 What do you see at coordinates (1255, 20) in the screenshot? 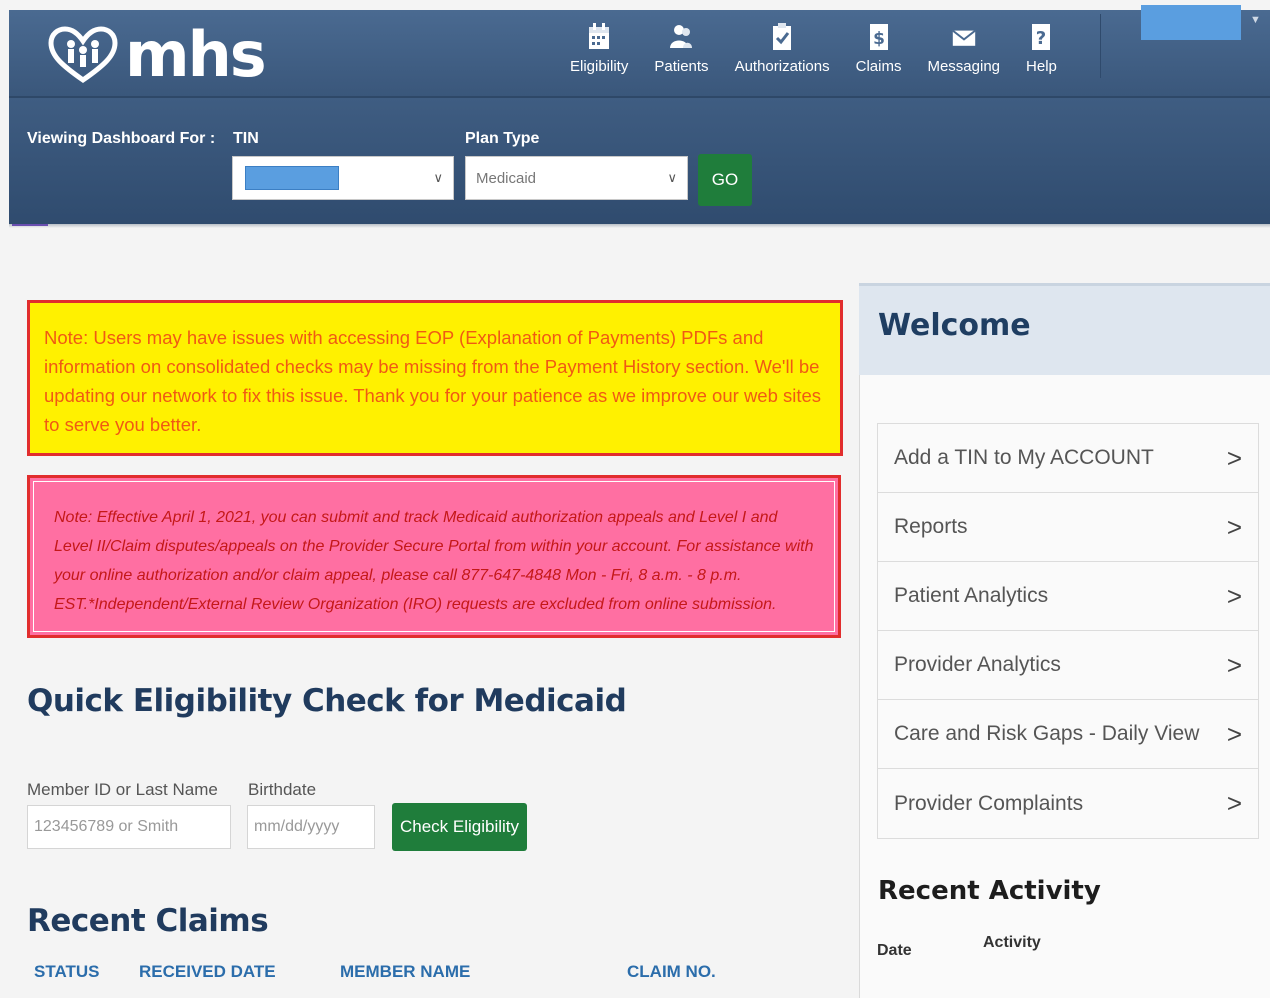
I see `caret-down-icon: ▼` at bounding box center [1255, 20].